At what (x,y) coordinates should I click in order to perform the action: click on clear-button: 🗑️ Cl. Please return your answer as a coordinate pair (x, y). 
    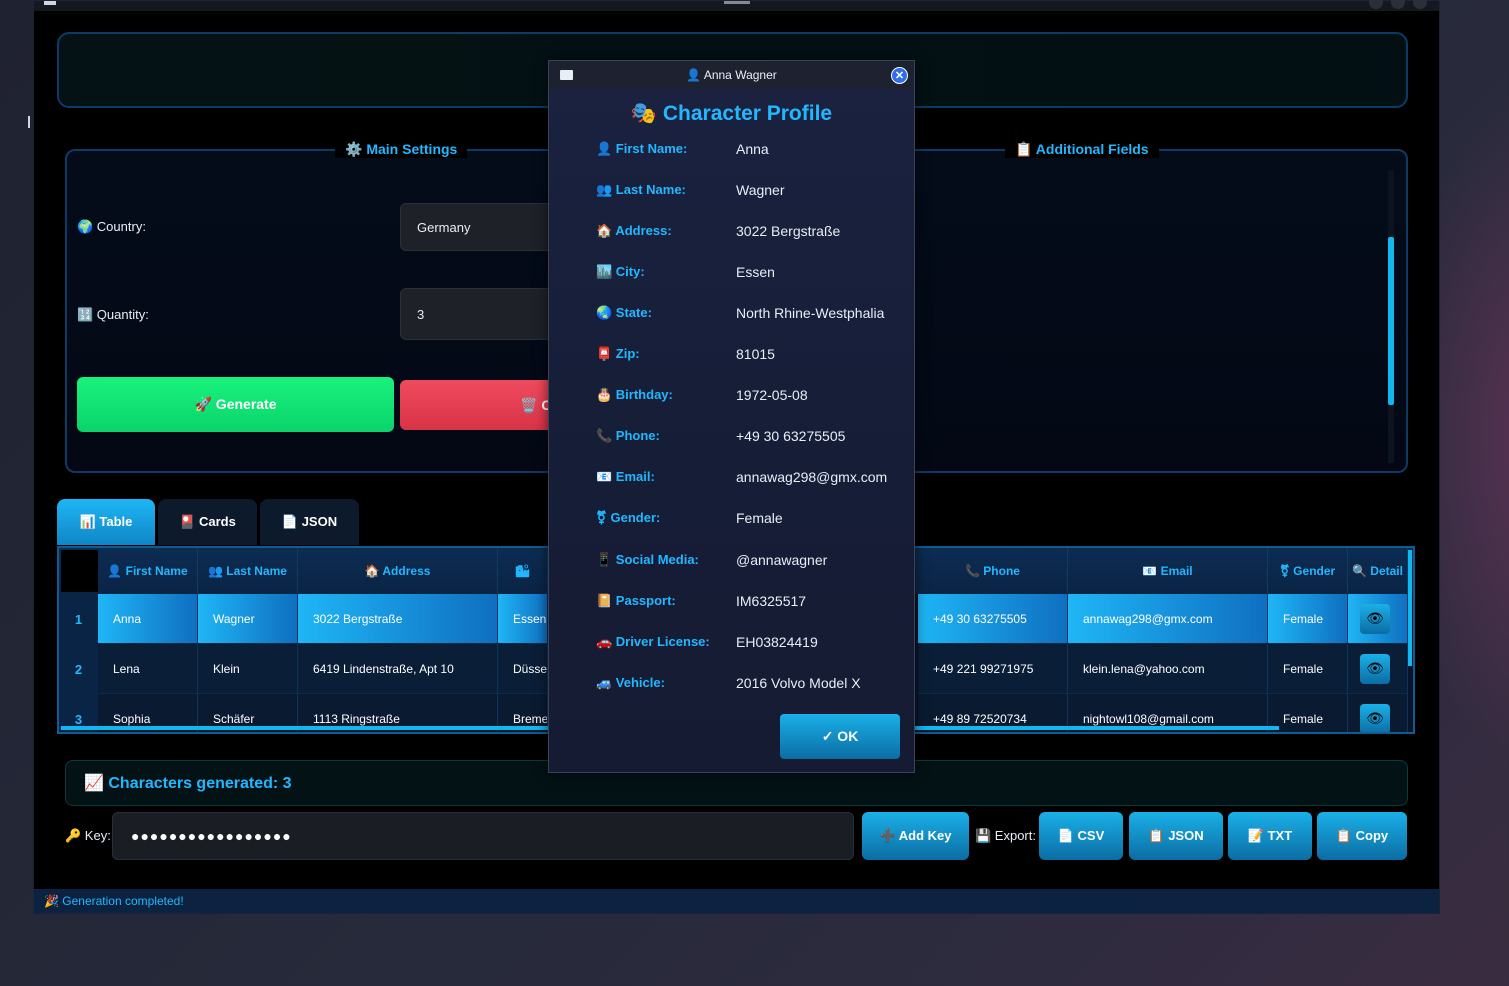
    Looking at the image, I should click on (480, 405).